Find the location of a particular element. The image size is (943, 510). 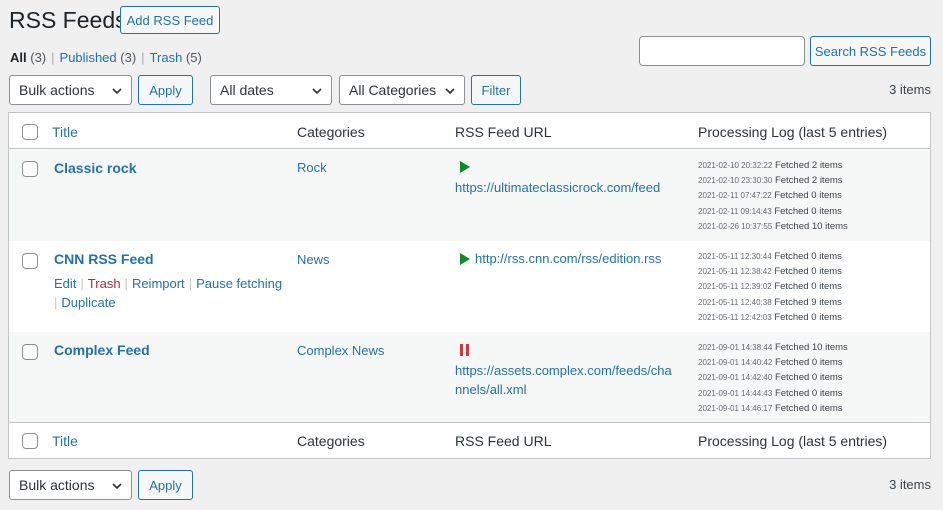

page-title: RSS Feeds is located at coordinates (68, 20).